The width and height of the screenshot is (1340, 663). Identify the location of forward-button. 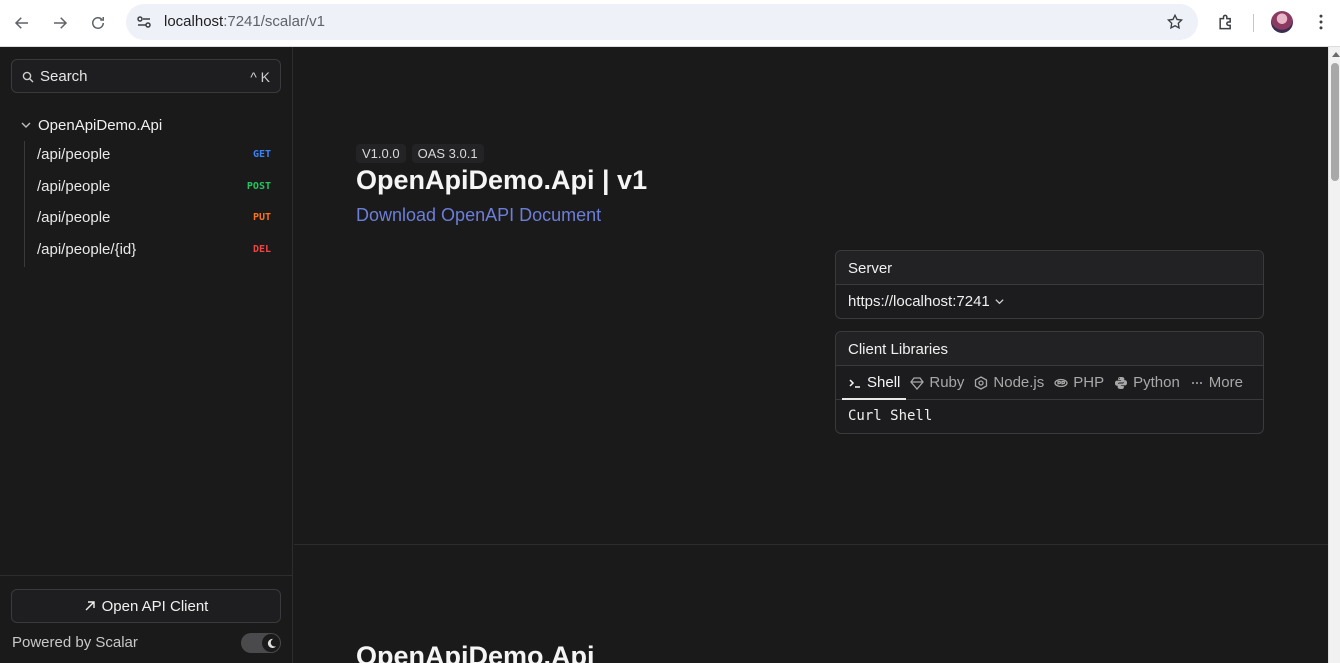
(60, 23).